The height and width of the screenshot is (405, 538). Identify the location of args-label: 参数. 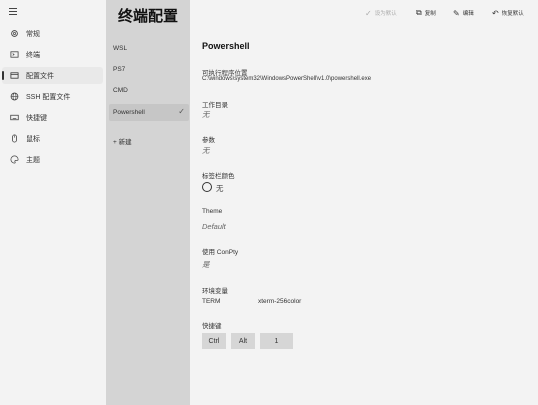
(208, 140).